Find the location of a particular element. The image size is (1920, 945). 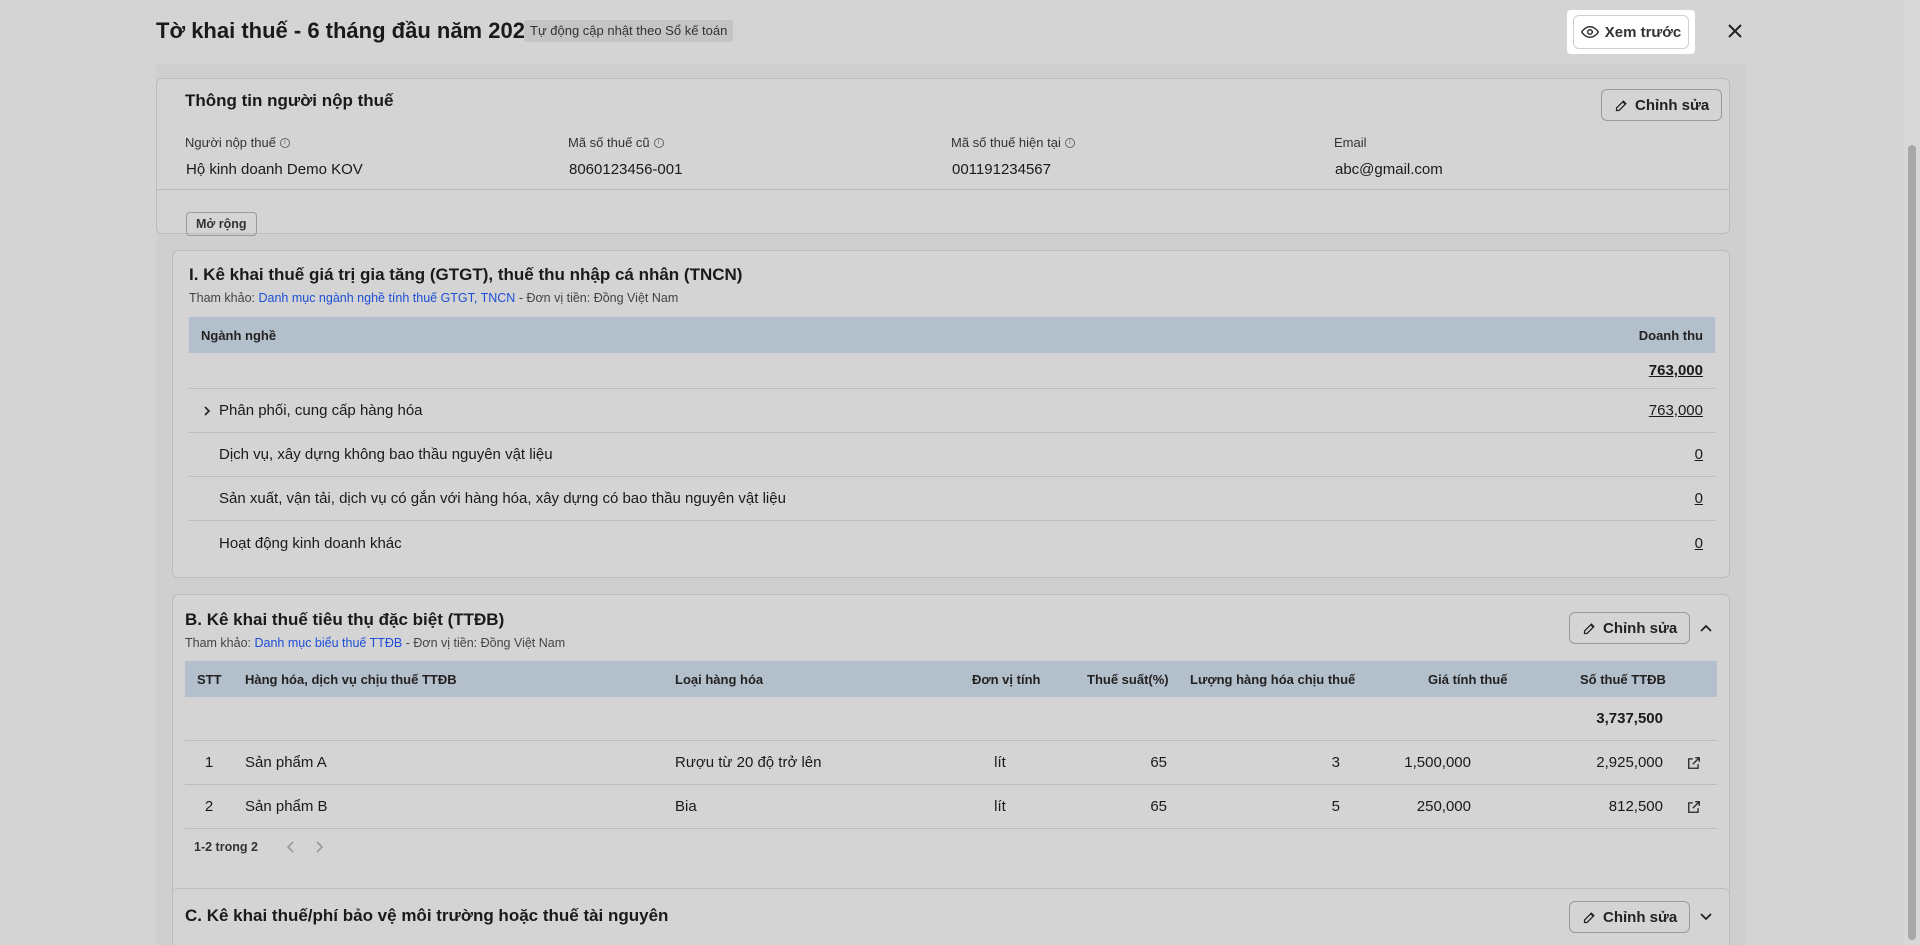

expand-section-button is located at coordinates (1706, 917).